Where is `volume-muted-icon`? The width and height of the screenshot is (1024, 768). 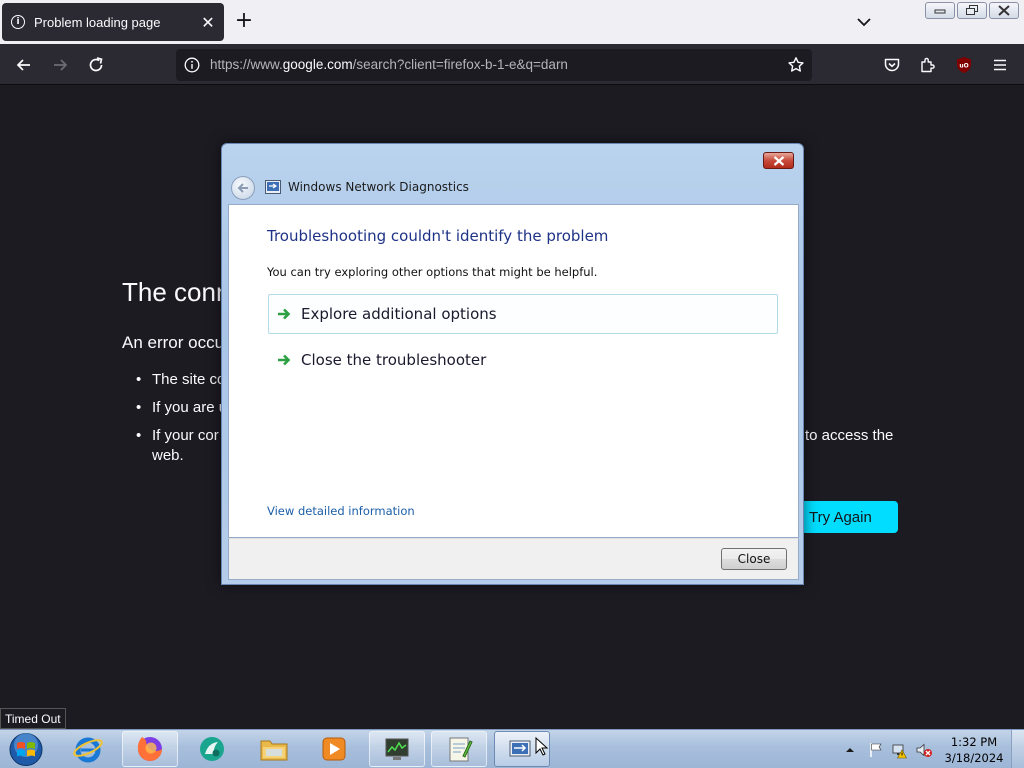 volume-muted-icon is located at coordinates (924, 750).